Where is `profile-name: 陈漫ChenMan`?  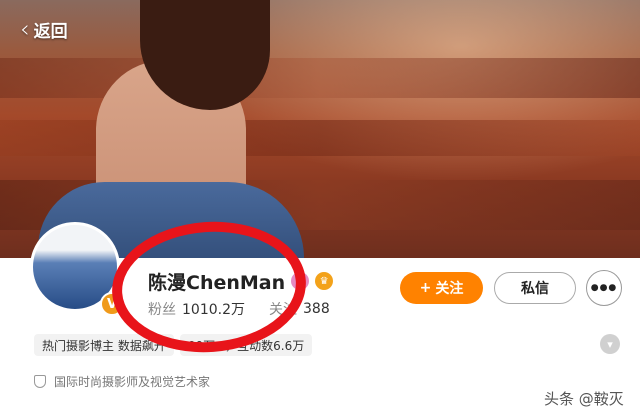 profile-name: 陈漫ChenMan is located at coordinates (217, 282).